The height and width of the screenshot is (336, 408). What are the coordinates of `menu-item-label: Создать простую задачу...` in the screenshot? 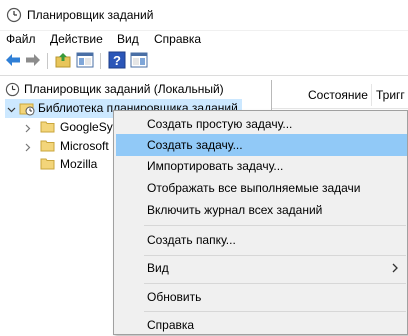 It's located at (220, 124).